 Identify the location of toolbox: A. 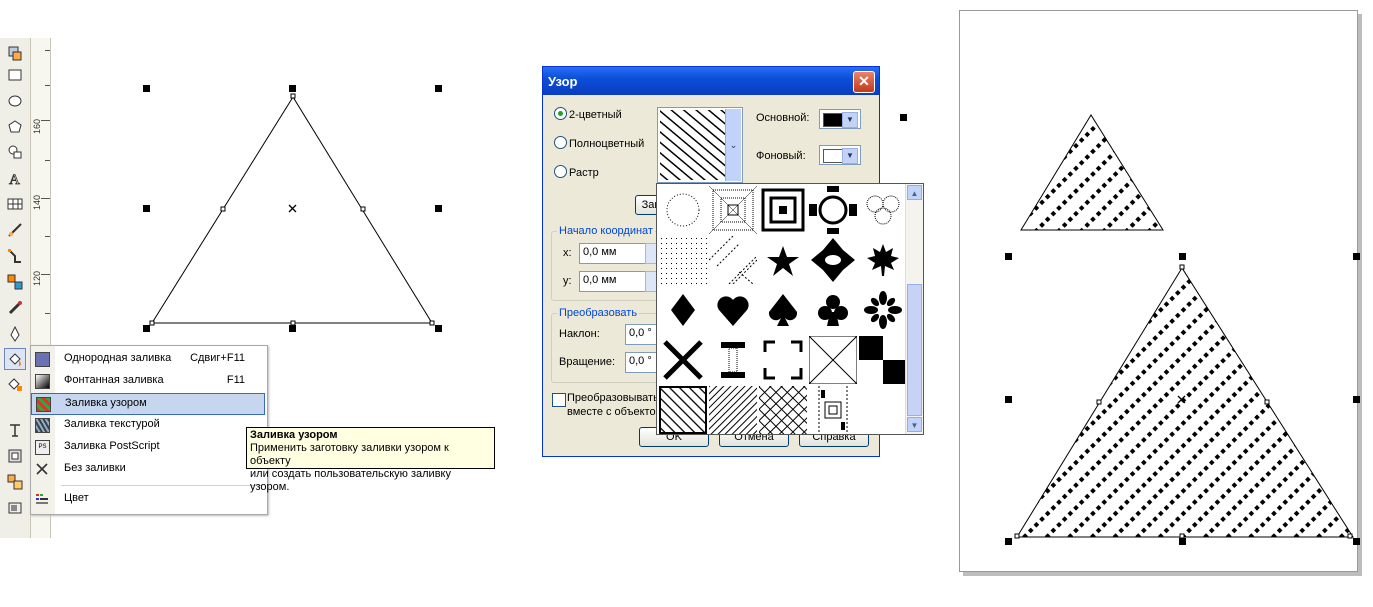
(15, 288).